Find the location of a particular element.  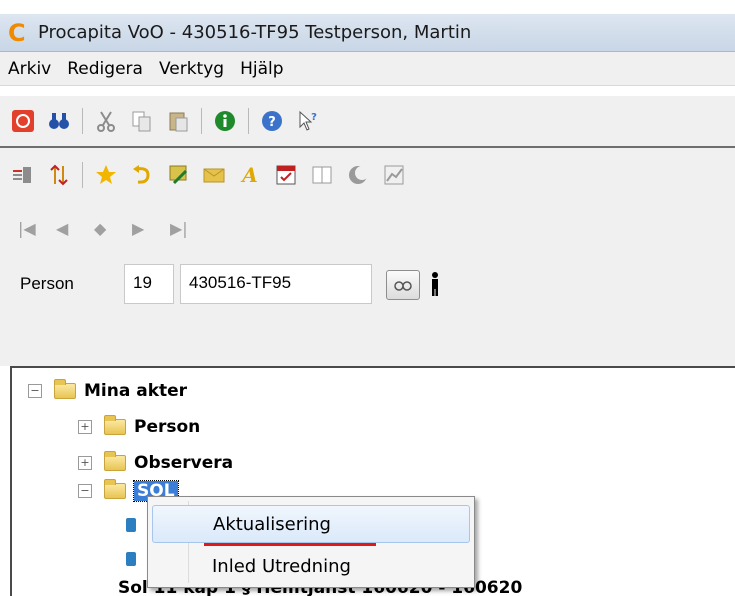

menu-hjalp: Hjälp is located at coordinates (261, 69).